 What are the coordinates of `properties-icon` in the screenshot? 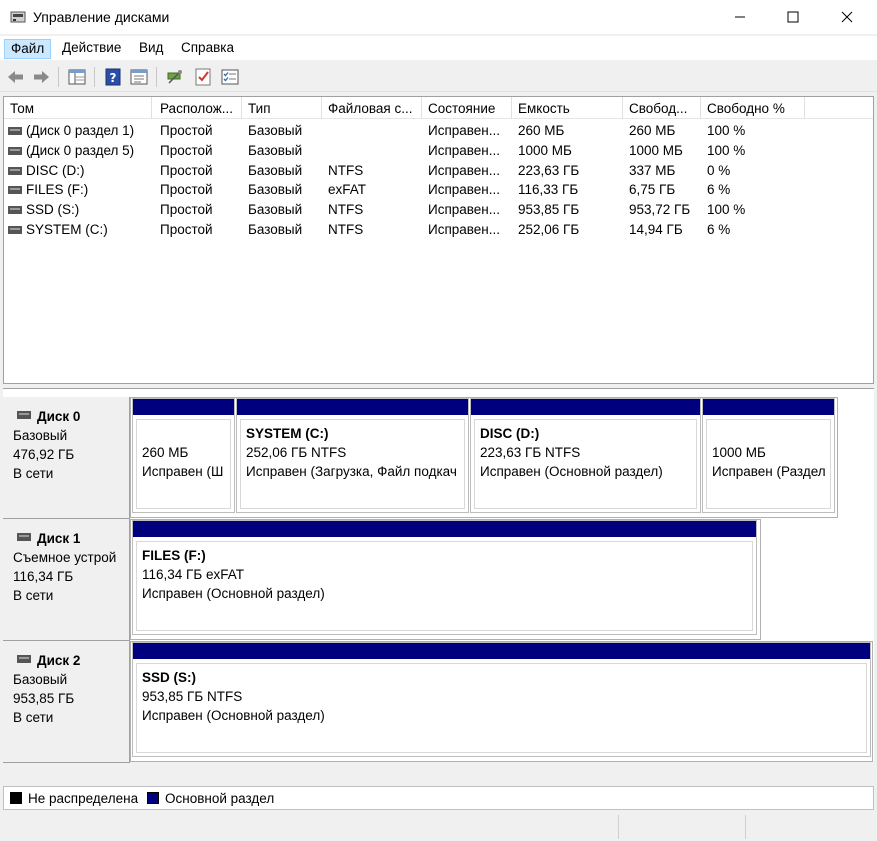 It's located at (139, 77).